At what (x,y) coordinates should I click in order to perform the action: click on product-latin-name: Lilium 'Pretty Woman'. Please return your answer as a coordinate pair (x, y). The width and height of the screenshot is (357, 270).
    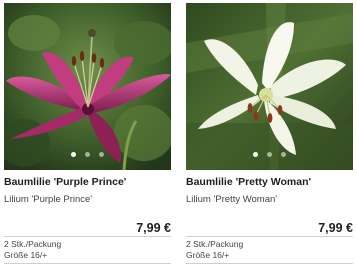
    Looking at the image, I should click on (232, 199).